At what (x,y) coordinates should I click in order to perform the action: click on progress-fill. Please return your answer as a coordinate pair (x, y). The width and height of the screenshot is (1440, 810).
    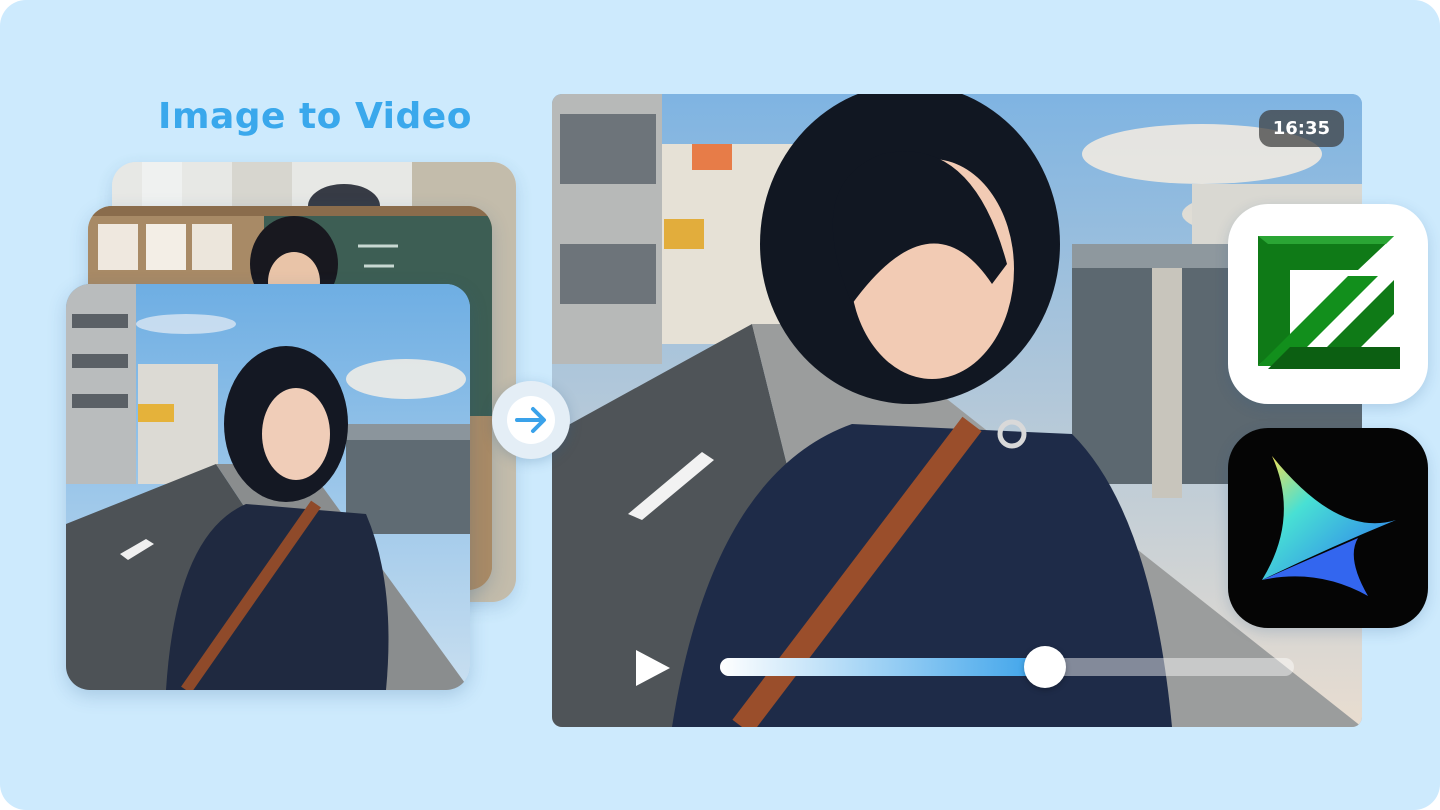
    Looking at the image, I should click on (882, 667).